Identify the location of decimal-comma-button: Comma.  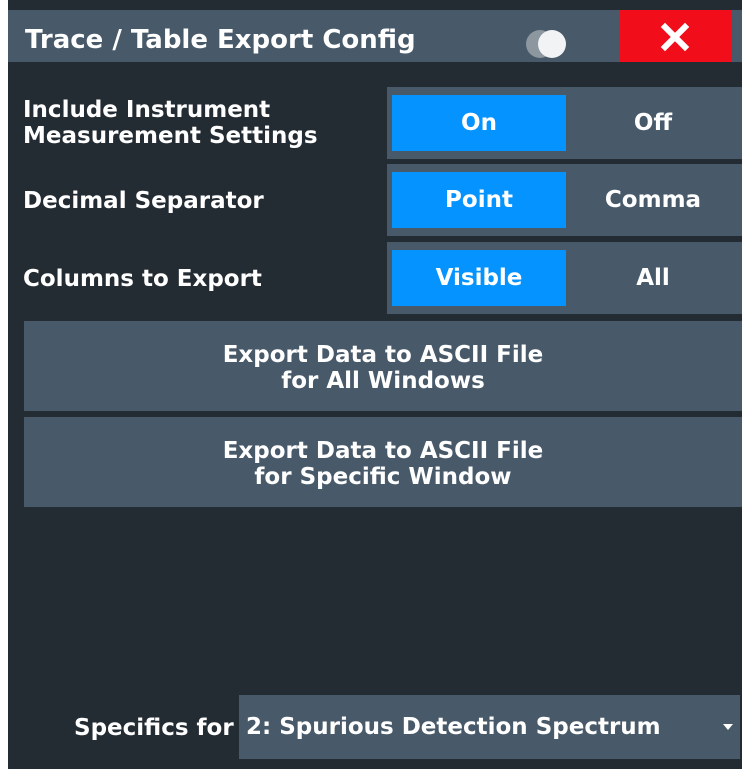
(653, 200).